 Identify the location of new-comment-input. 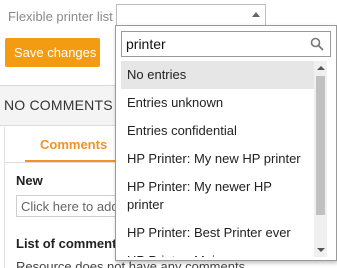
(71, 206).